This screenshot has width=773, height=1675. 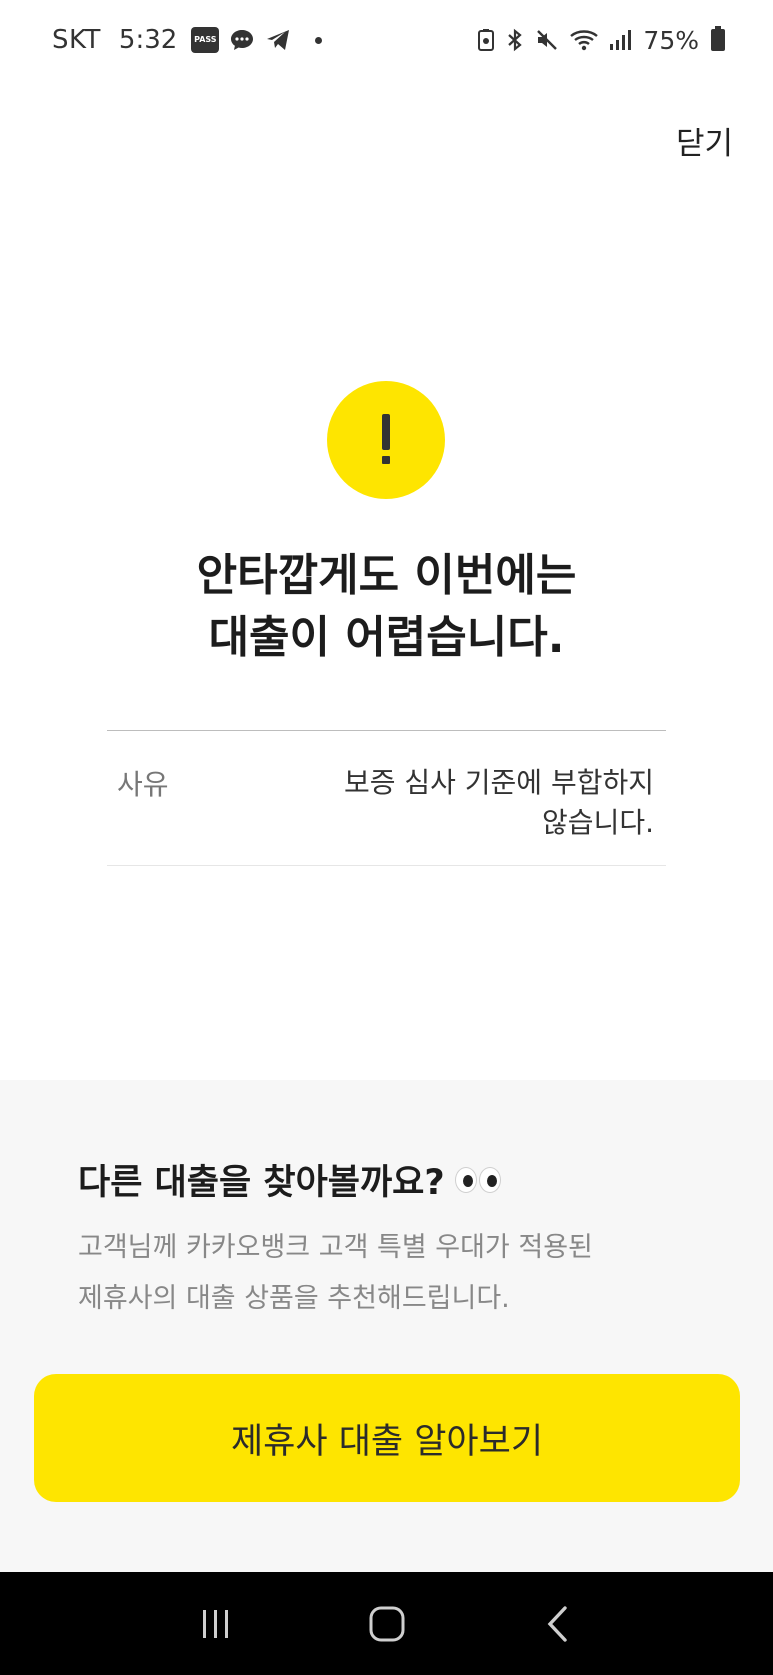 What do you see at coordinates (386, 607) in the screenshot?
I see `result-title: 안타깝게도 이번에는 대출이 어렵습니다.` at bounding box center [386, 607].